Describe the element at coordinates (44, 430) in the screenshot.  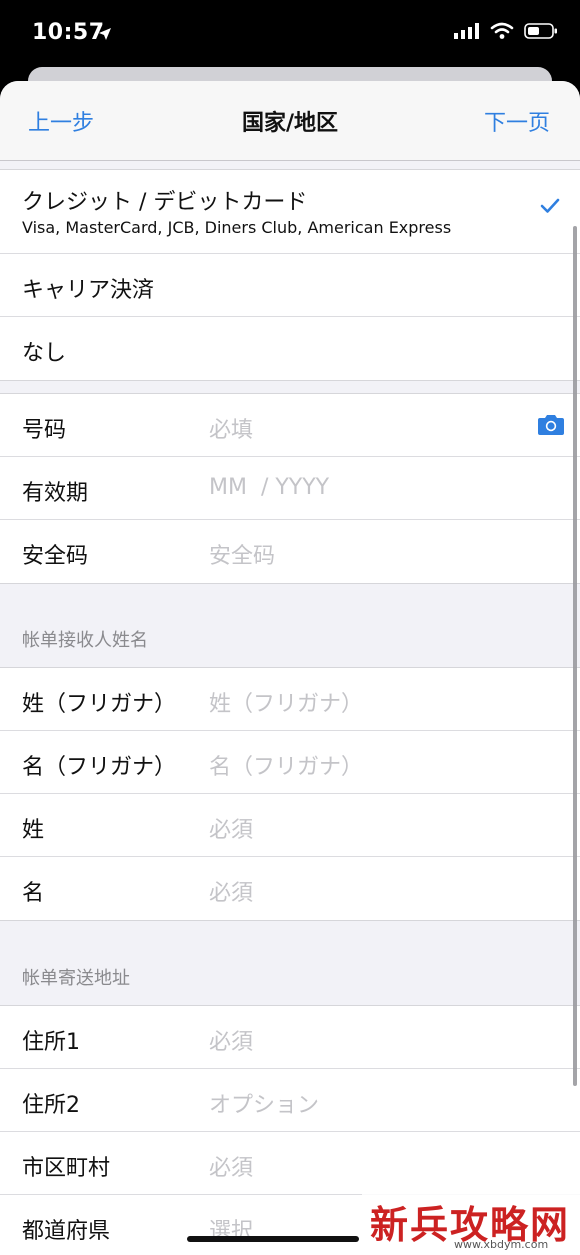
I see `card-number-label: 号码` at that location.